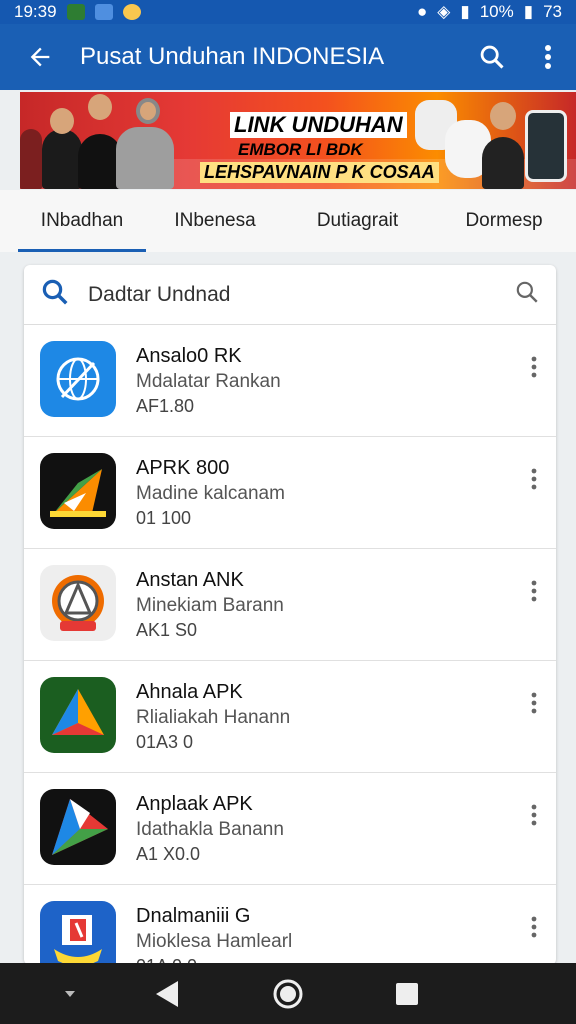 The image size is (576, 1024). Describe the element at coordinates (407, 993) in the screenshot. I see `recents-icon` at that location.